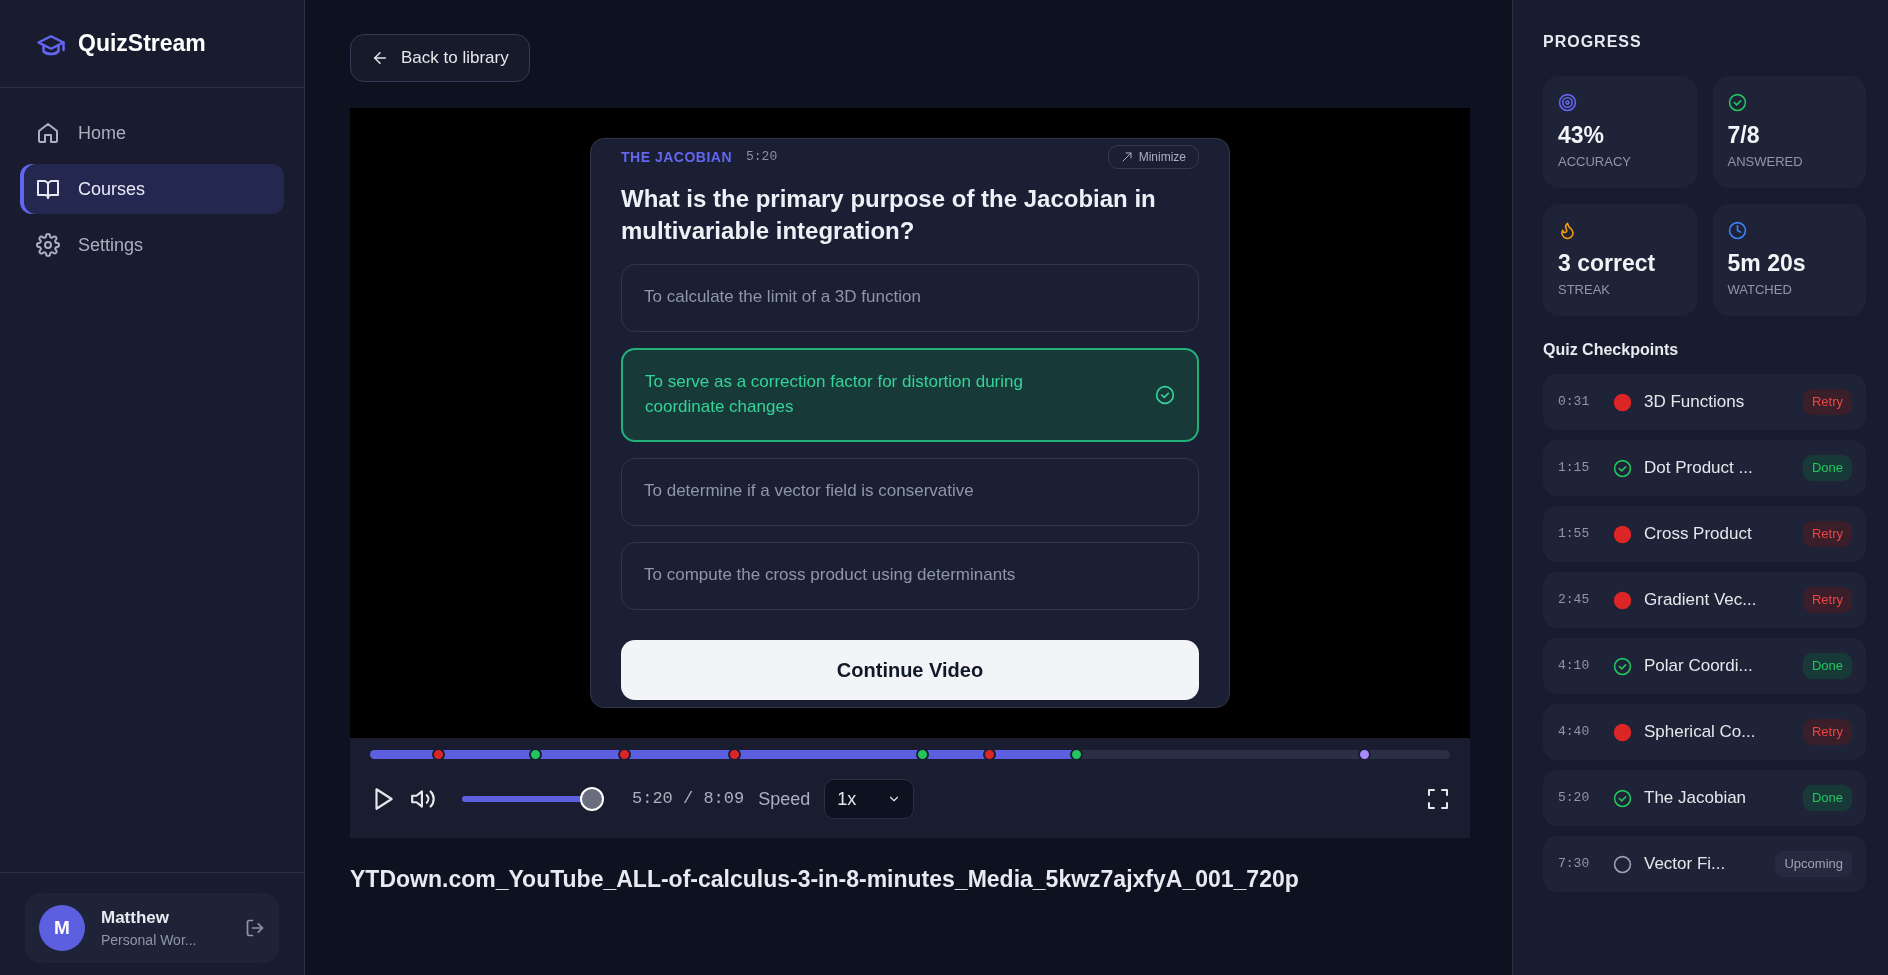 Image resolution: width=1888 pixels, height=975 pixels. What do you see at coordinates (1567, 103) in the screenshot?
I see `target-icon` at bounding box center [1567, 103].